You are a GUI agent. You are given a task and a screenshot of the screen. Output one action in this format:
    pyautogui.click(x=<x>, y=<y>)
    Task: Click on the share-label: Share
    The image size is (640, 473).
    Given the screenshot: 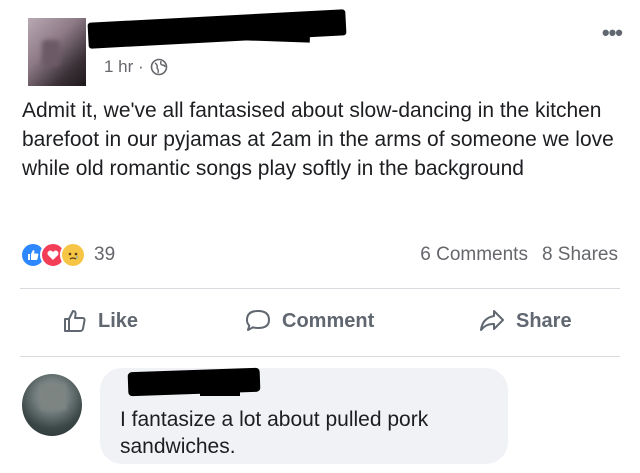 What is the action you would take?
    pyautogui.click(x=544, y=321)
    